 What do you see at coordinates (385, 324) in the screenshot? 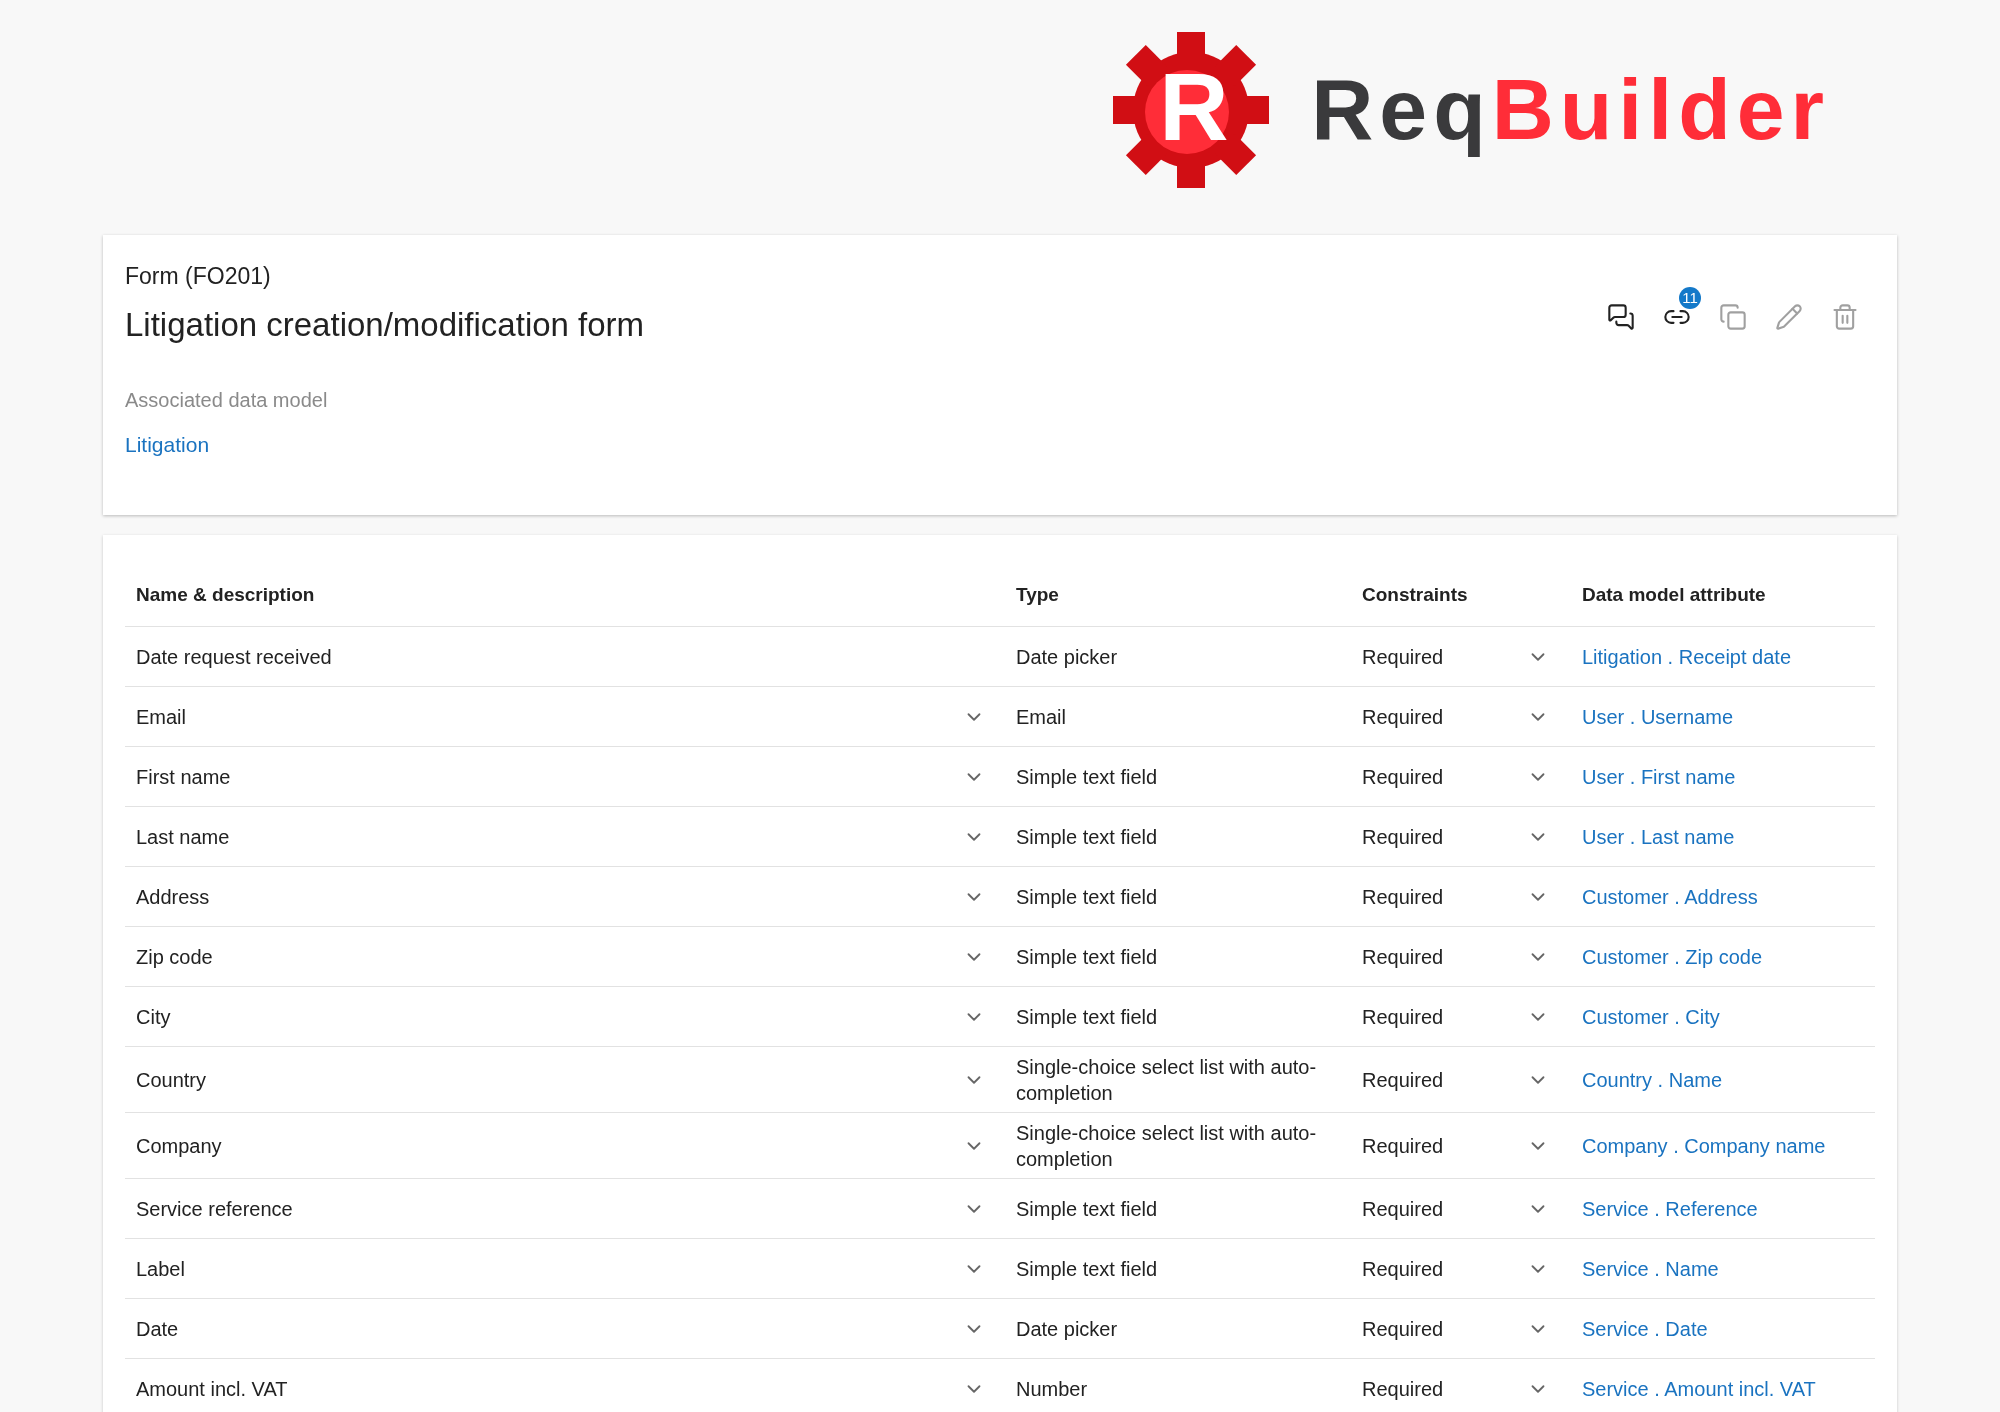
I see `form-title: Litigation creation/modification form` at bounding box center [385, 324].